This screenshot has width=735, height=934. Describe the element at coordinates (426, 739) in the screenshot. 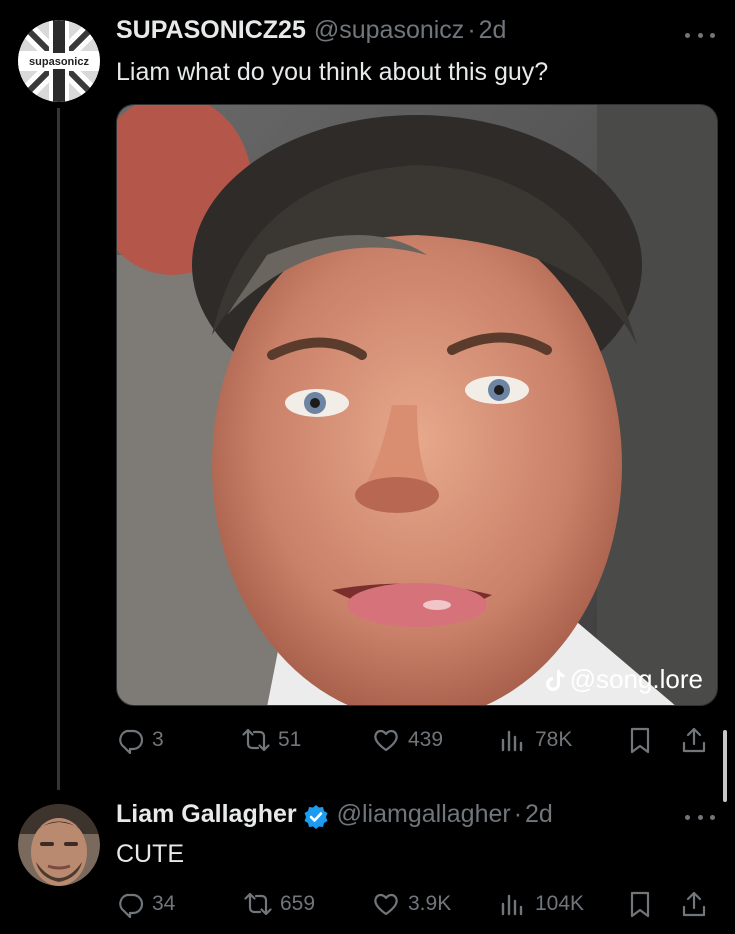

I see `like-count: 439` at that location.